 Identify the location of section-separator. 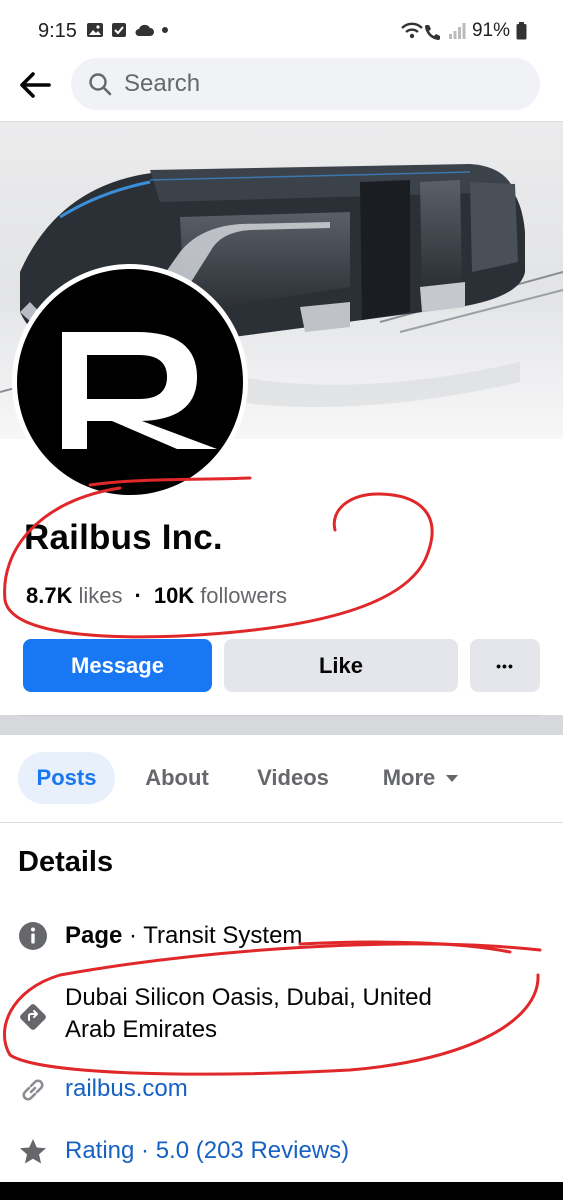
(281, 725).